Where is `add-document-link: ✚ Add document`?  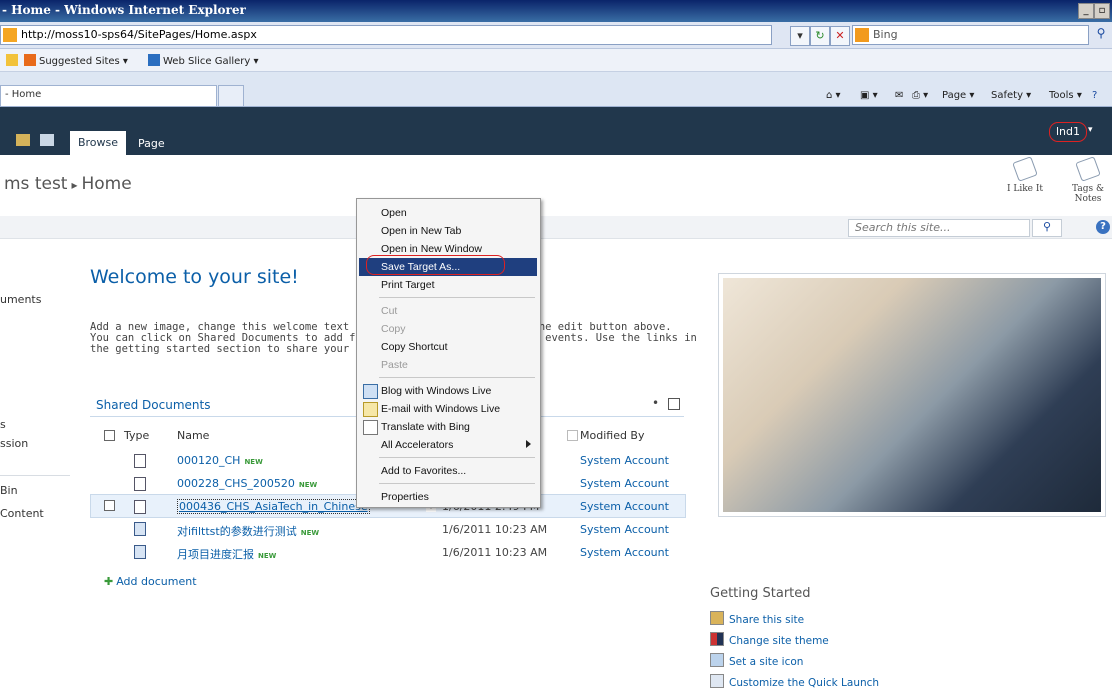 add-document-link: ✚ Add document is located at coordinates (150, 581).